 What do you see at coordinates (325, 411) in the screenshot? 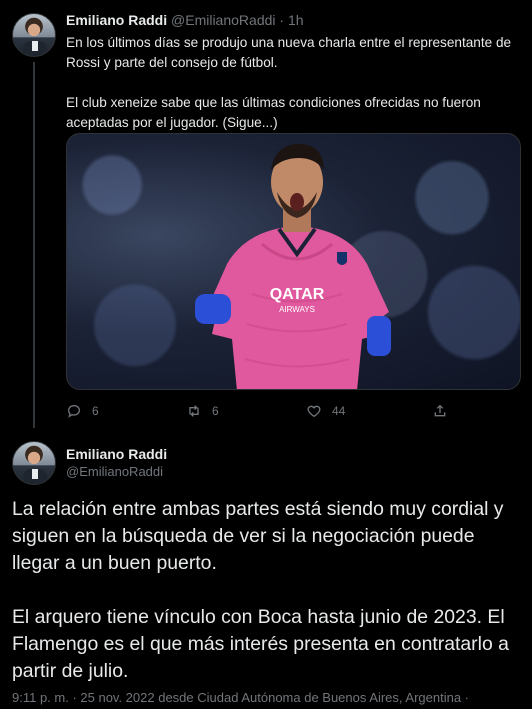
I see `like-button: 44` at bounding box center [325, 411].